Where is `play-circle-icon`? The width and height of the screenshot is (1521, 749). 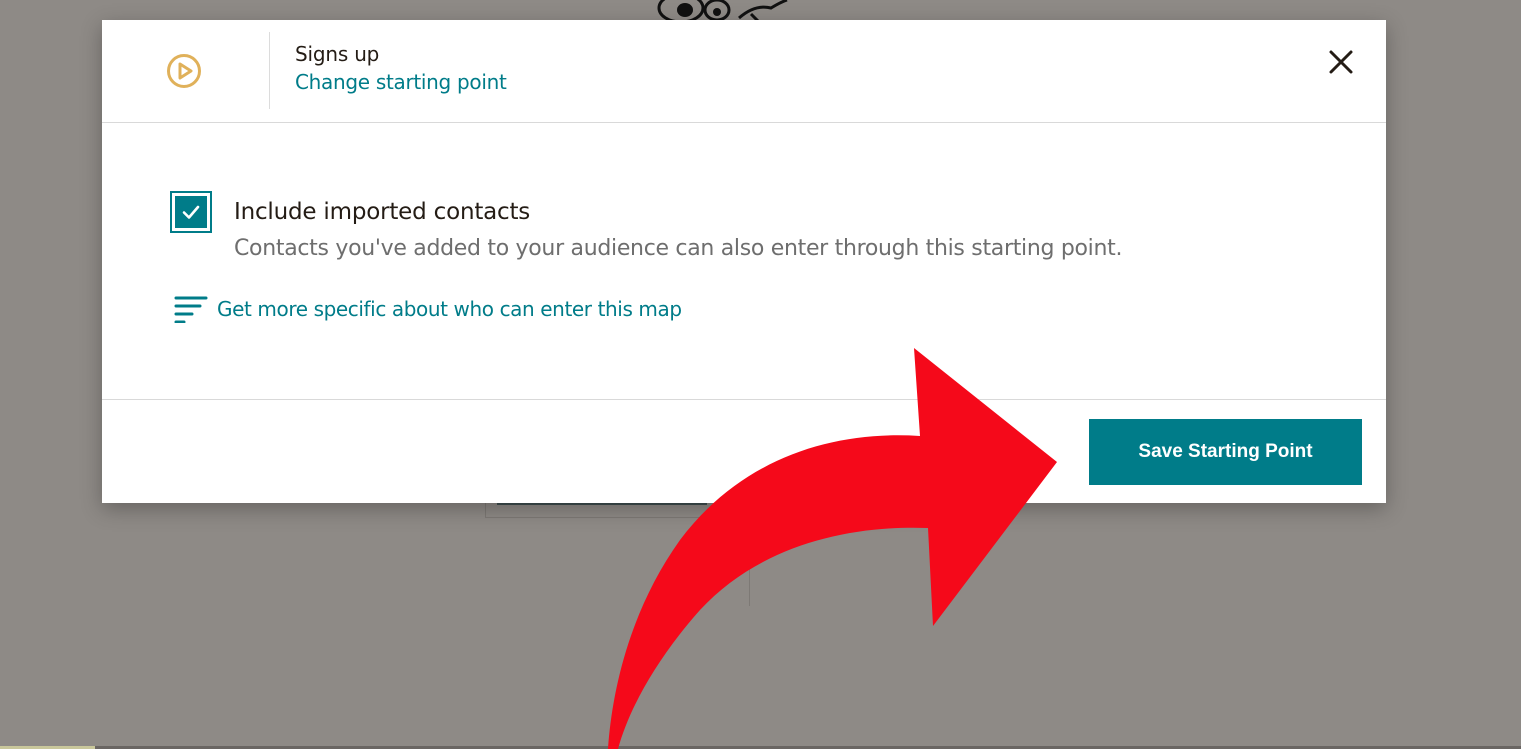
play-circle-icon is located at coordinates (184, 71).